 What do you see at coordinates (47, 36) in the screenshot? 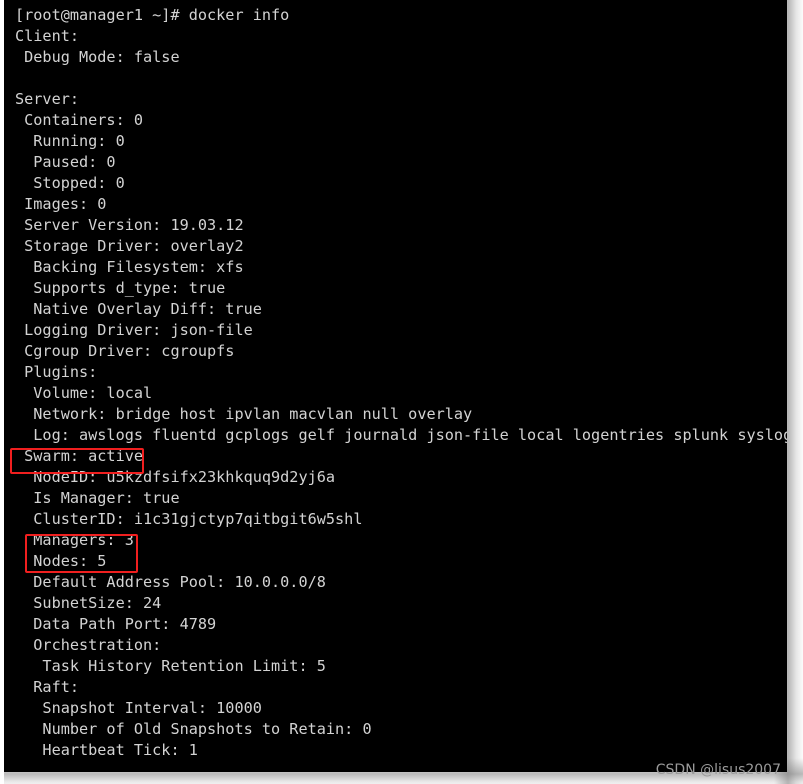
I see `terminal-line: Client:` at bounding box center [47, 36].